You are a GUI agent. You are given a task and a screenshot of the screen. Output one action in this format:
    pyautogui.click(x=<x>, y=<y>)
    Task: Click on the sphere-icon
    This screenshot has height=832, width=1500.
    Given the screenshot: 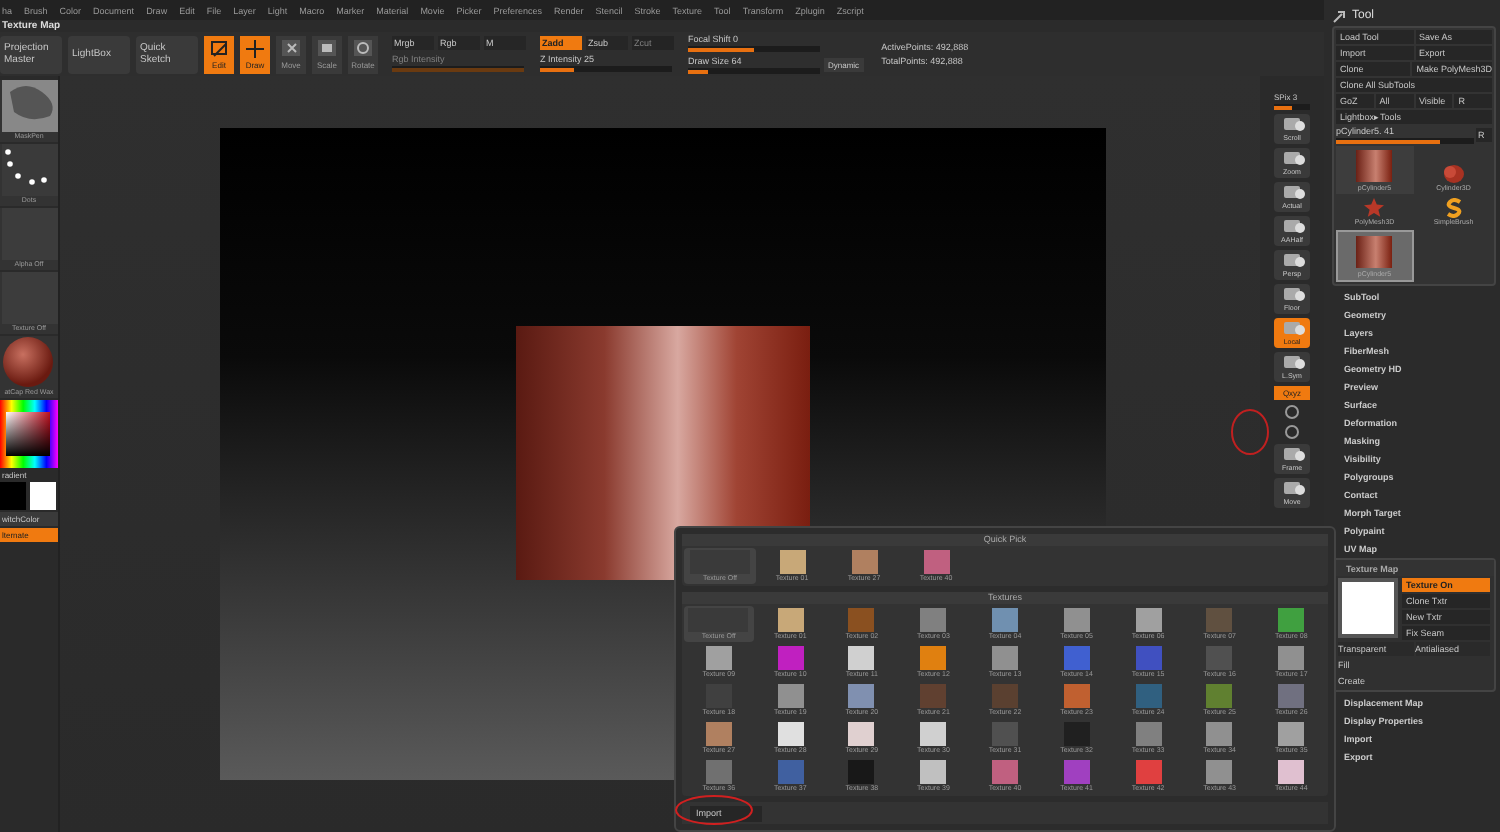 What is the action you would take?
    pyautogui.click(x=29, y=362)
    